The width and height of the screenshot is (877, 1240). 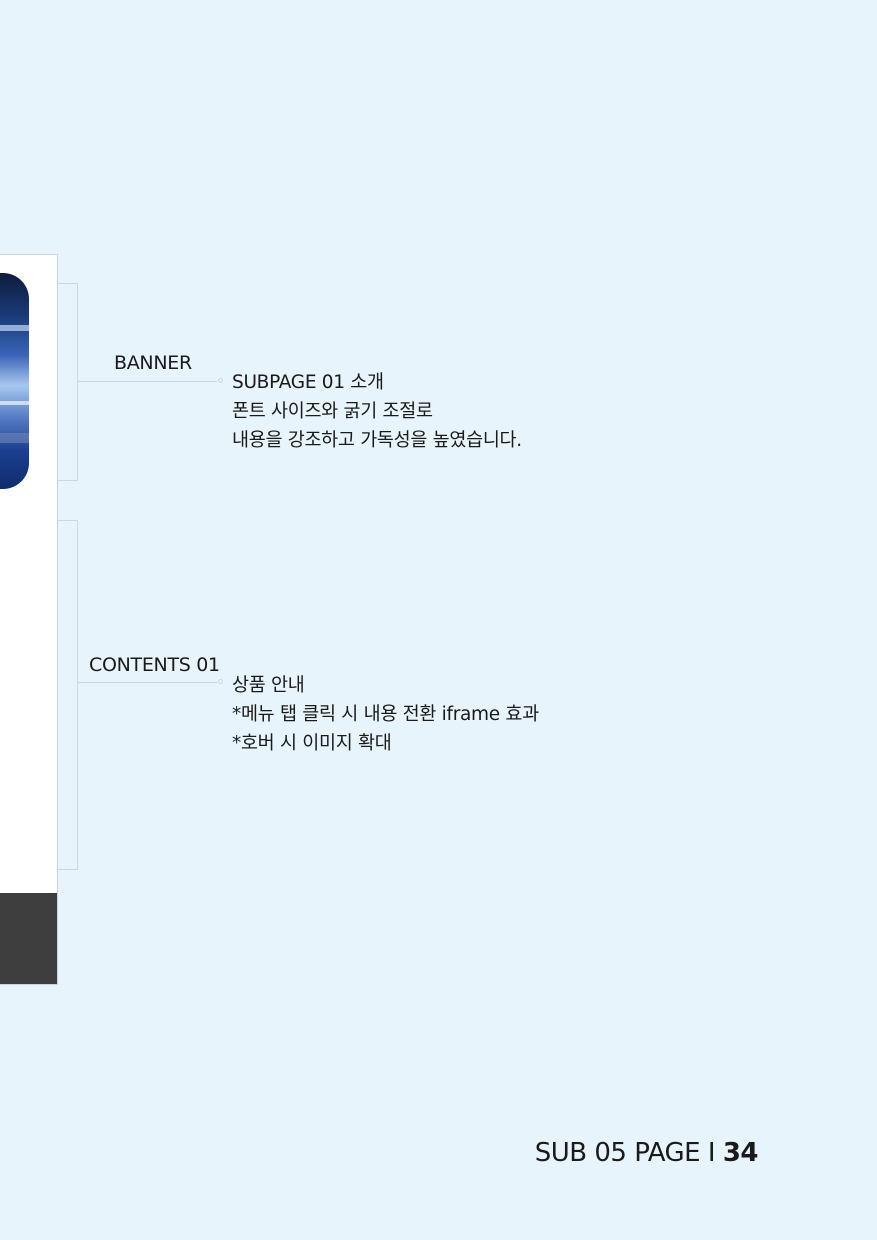 I want to click on banner-description-line: 내용을 강조하고 가독성을 높였습니다., so click(x=377, y=440).